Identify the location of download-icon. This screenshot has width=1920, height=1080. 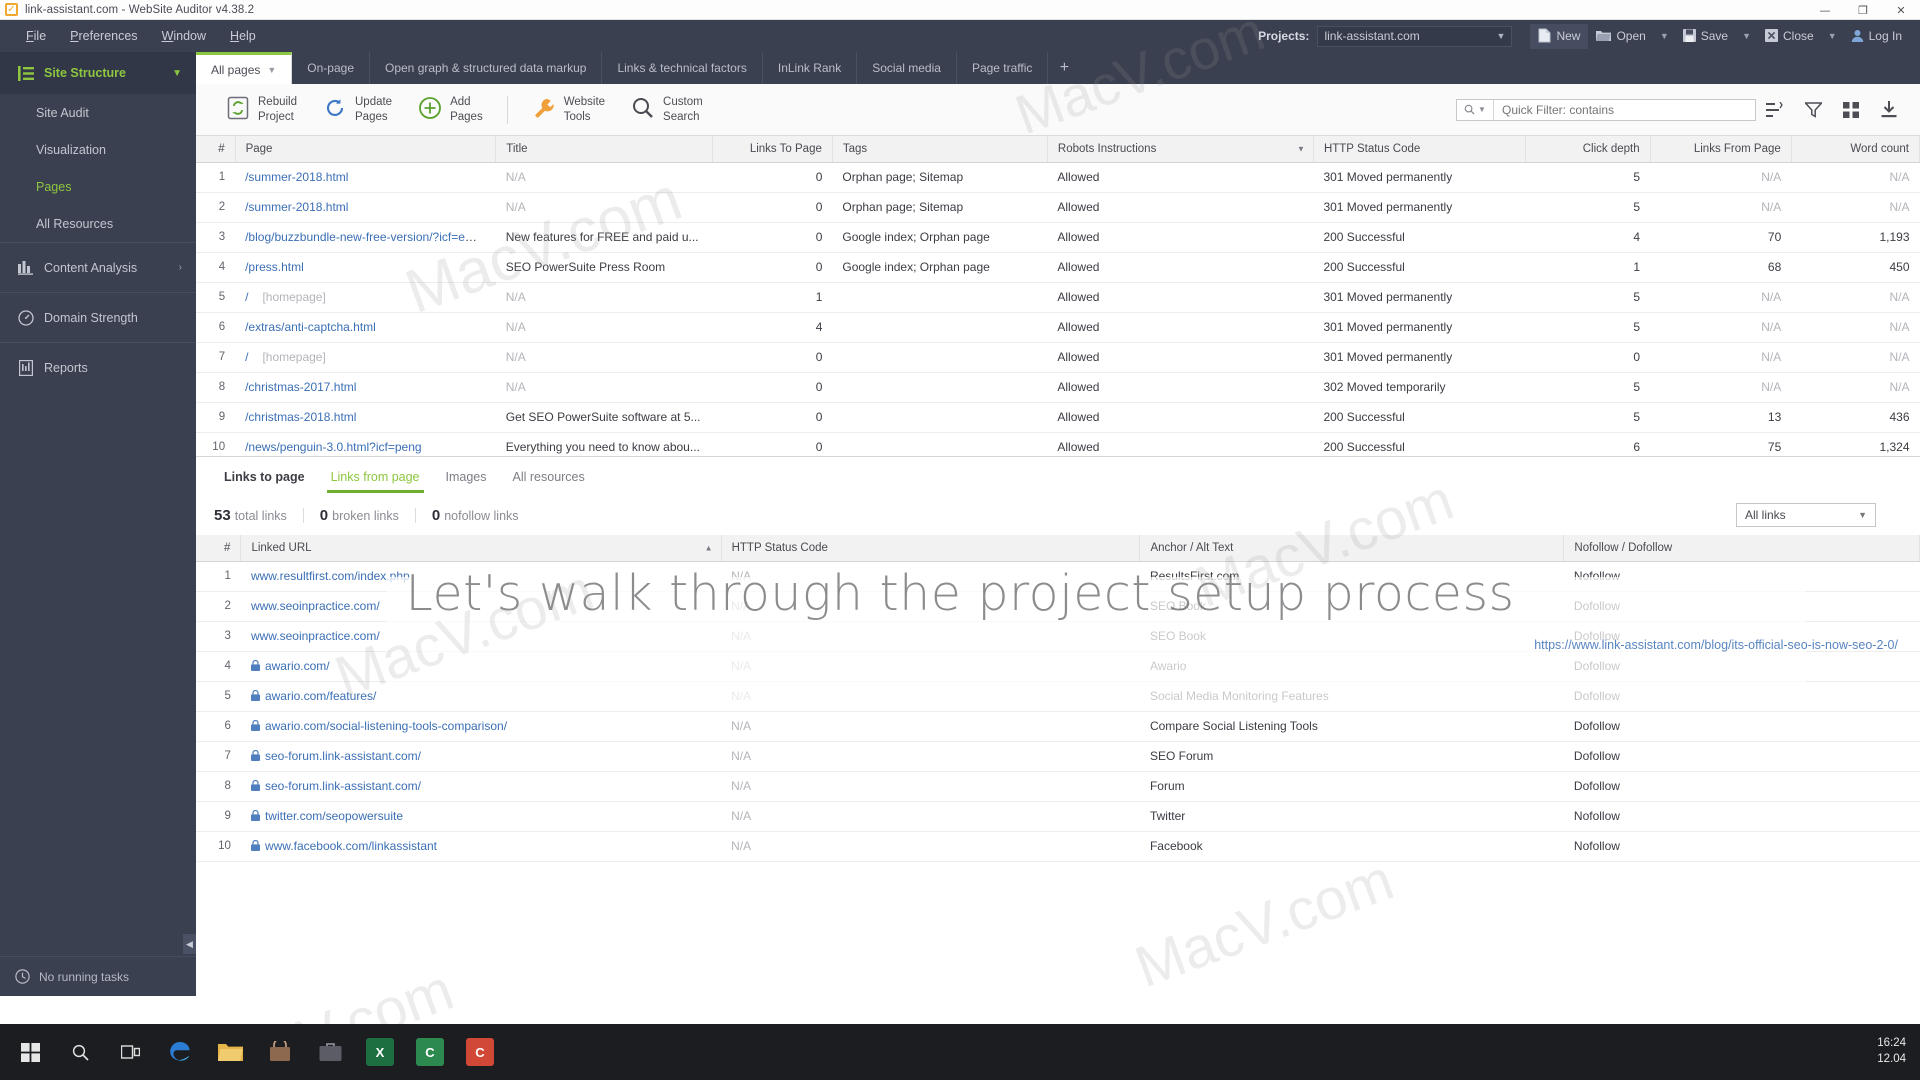
(1889, 110).